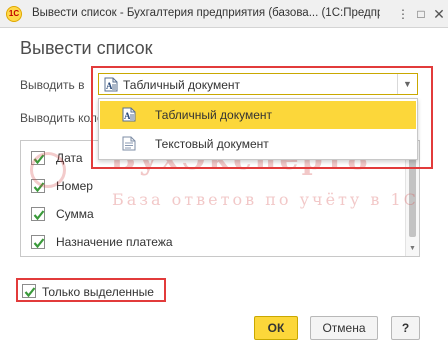  I want to click on dropdown-option-text: Текстовый документ, so click(258, 144).